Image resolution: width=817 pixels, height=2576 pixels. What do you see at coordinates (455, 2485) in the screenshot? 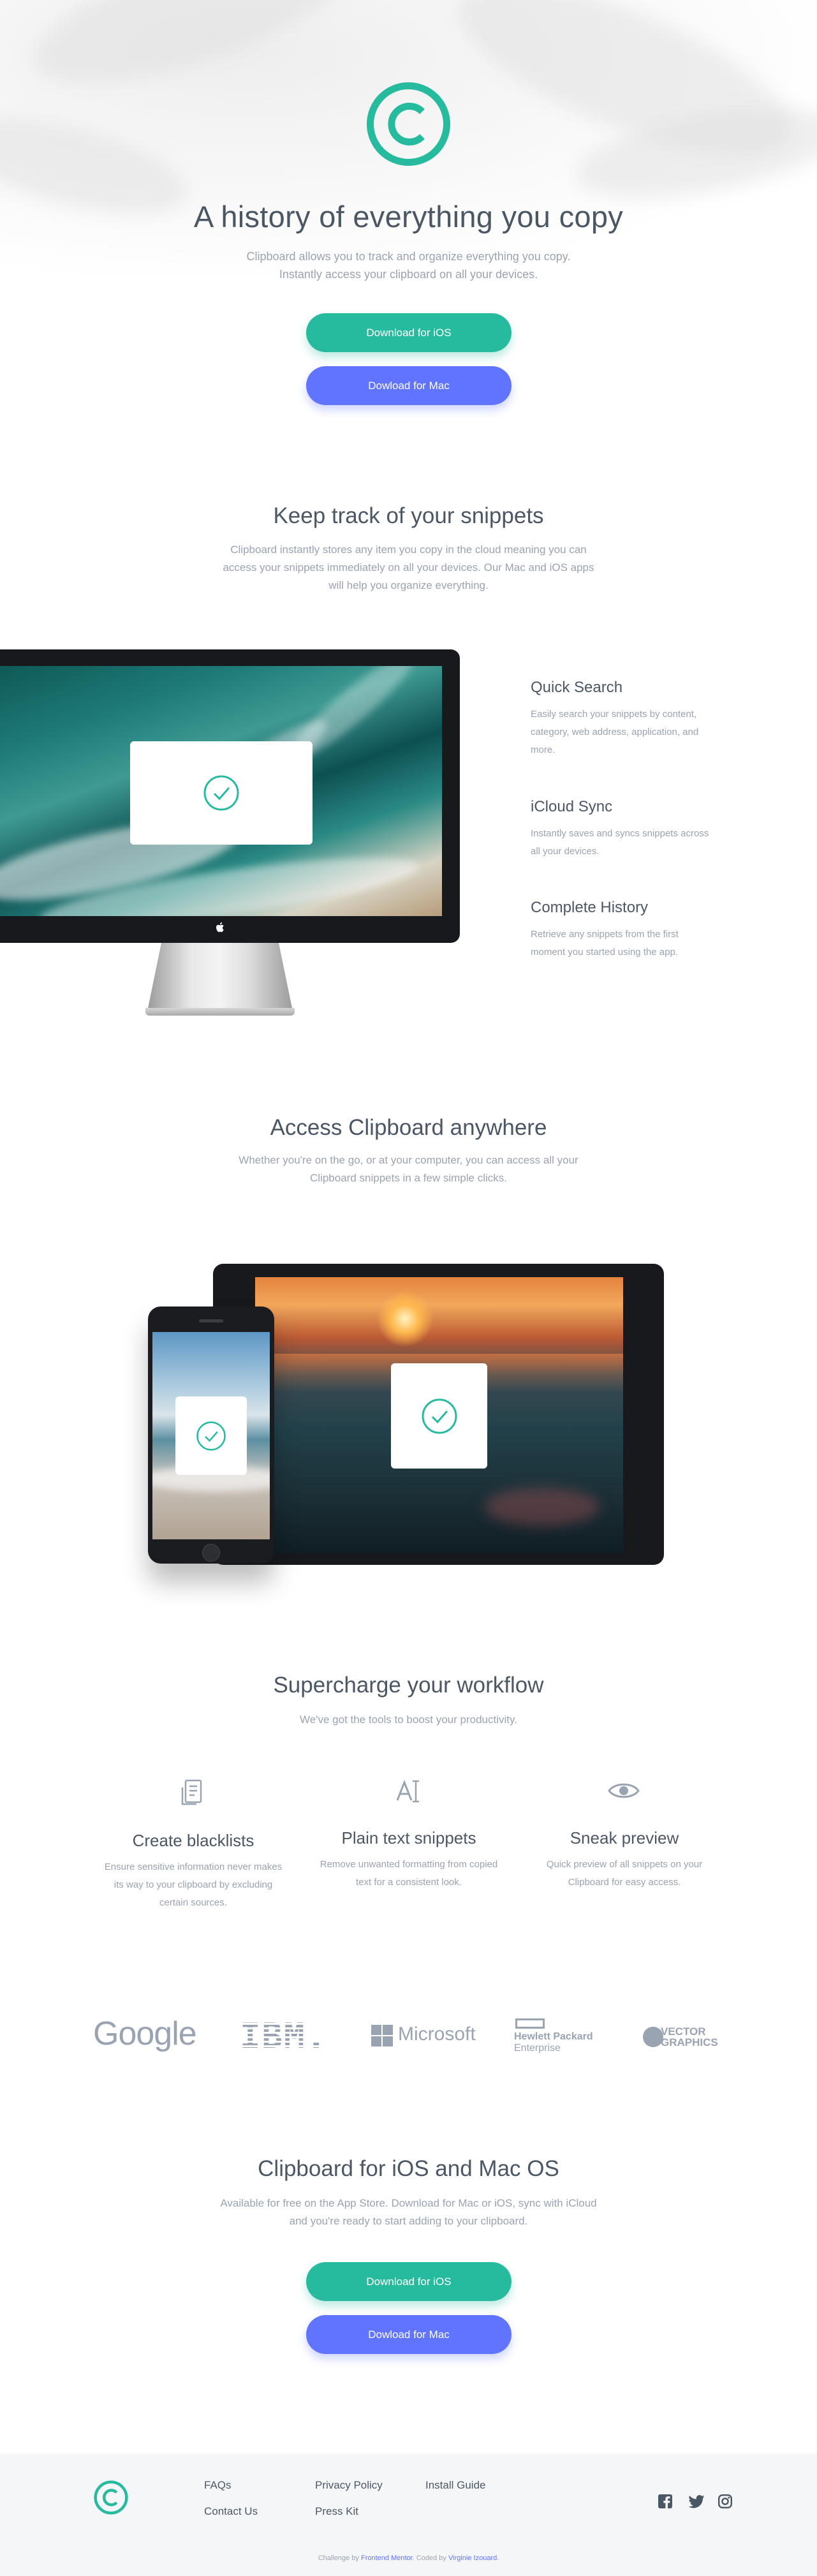
I see `footer-link-install-guide: Install Guide` at bounding box center [455, 2485].